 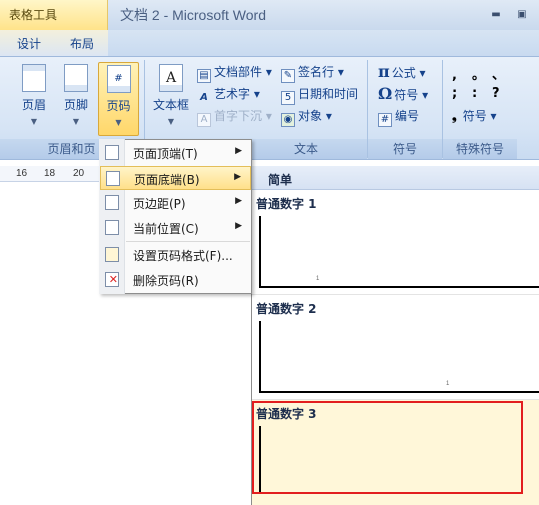 What do you see at coordinates (167, 180) in the screenshot?
I see `menu-item-label: 页面底端(B)` at bounding box center [167, 180].